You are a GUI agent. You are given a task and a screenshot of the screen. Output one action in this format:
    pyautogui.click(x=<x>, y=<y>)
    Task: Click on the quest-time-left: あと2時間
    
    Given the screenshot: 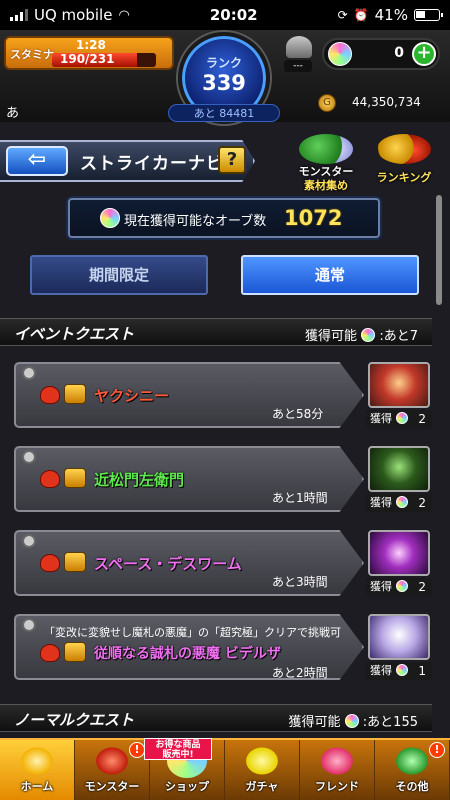 What is the action you would take?
    pyautogui.click(x=300, y=673)
    